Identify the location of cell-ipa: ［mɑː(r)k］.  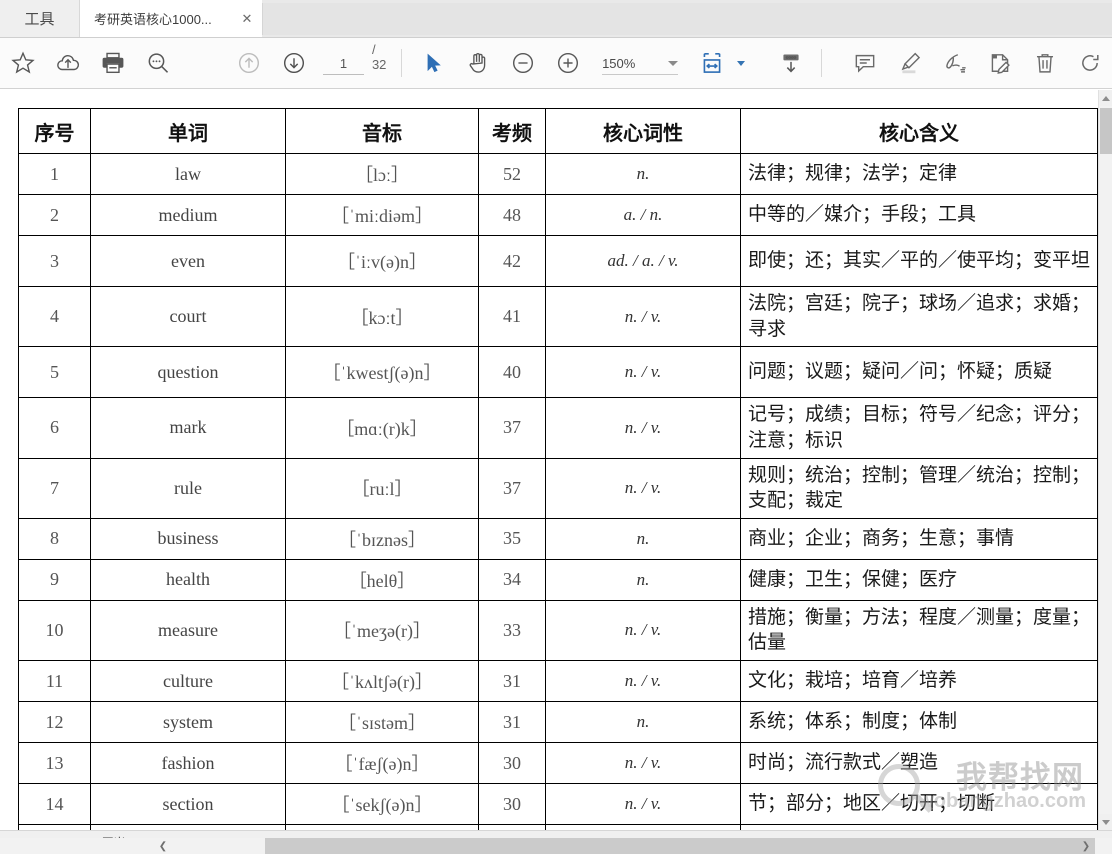
(382, 428).